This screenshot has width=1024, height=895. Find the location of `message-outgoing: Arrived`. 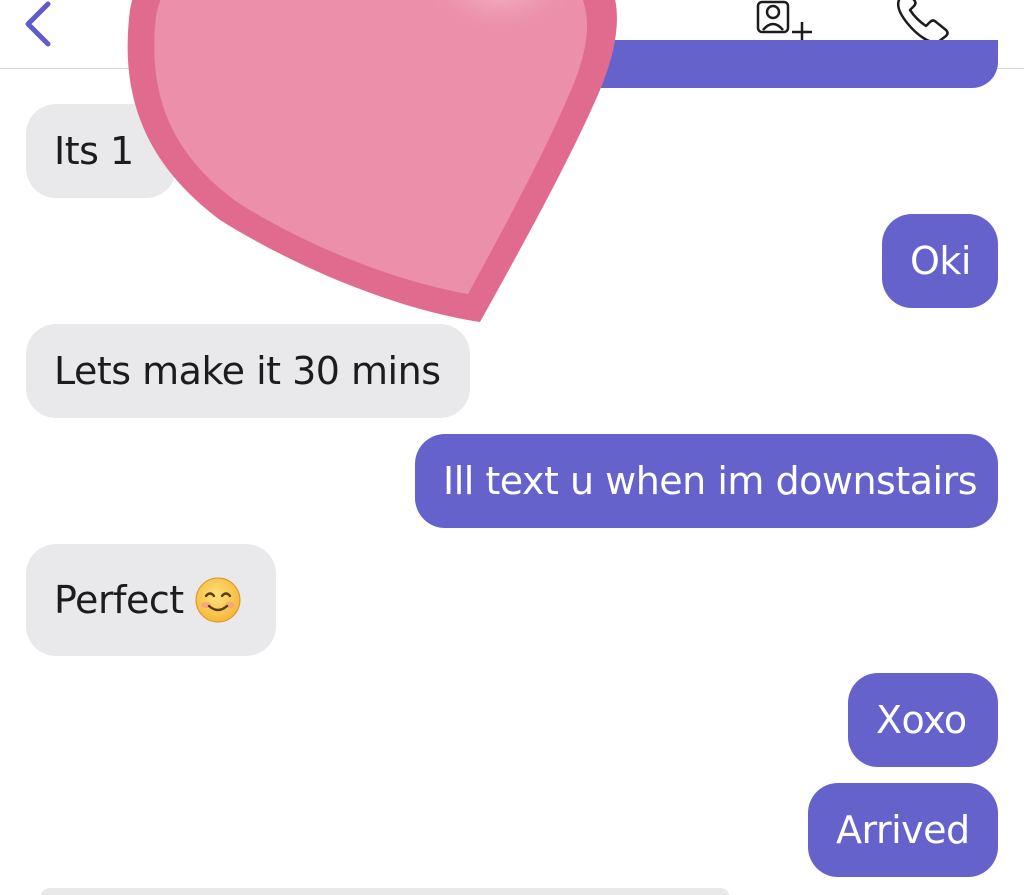

message-outgoing: Arrived is located at coordinates (903, 830).